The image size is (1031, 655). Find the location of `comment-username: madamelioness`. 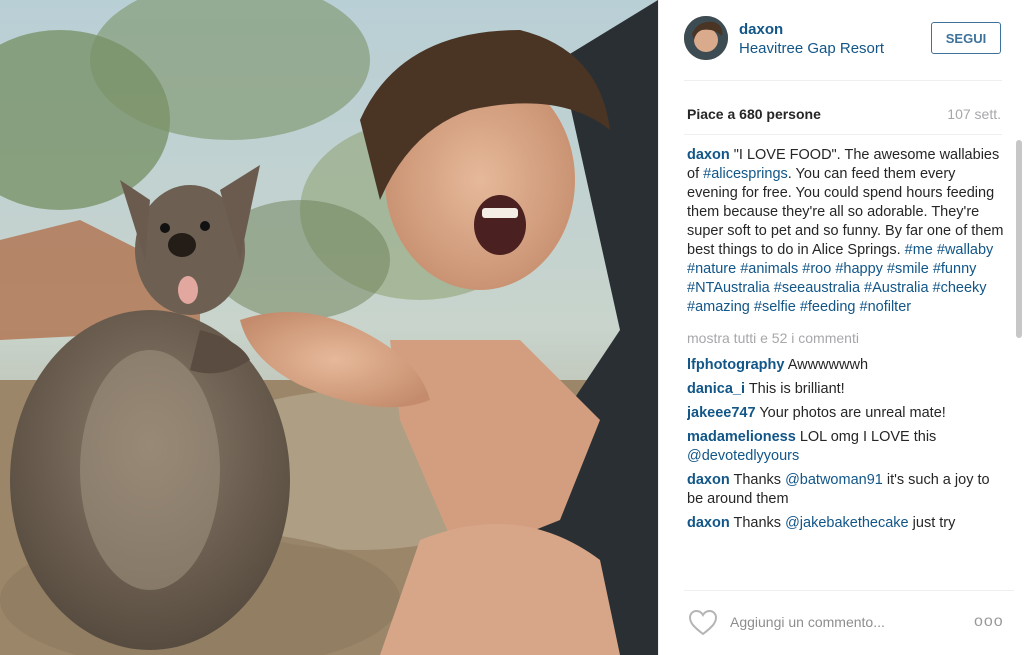

comment-username: madamelioness is located at coordinates (741, 437).